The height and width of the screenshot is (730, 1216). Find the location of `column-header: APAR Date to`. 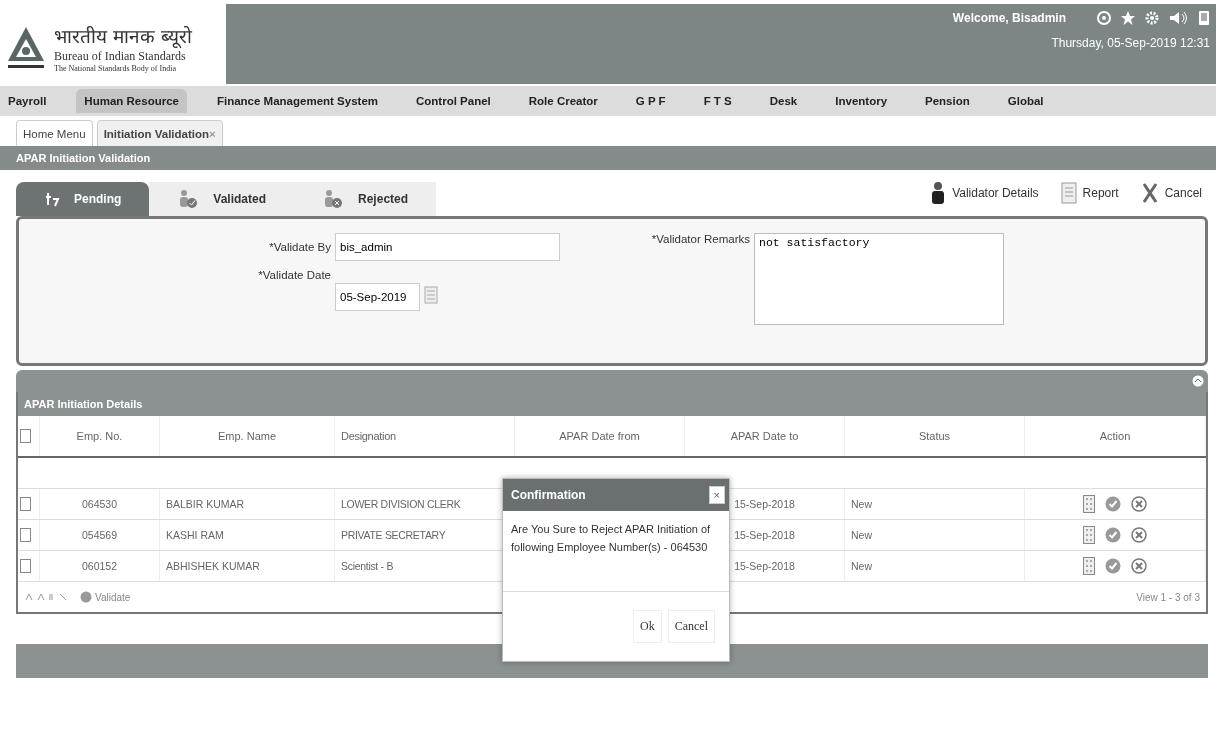

column-header: APAR Date to is located at coordinates (764, 436).